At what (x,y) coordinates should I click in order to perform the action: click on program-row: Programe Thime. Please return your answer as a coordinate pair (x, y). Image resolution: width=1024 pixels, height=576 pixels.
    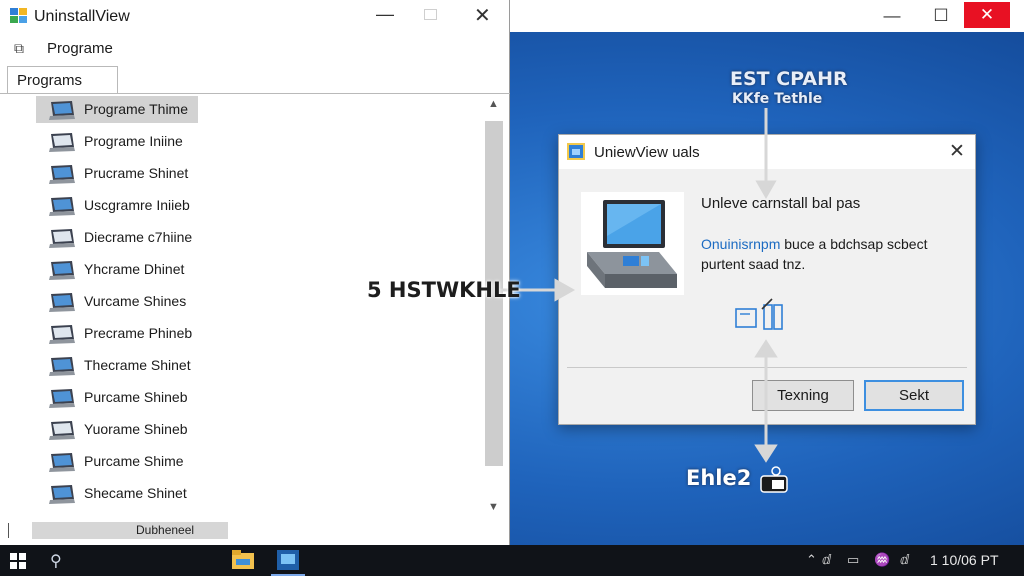
    Looking at the image, I should click on (256, 109).